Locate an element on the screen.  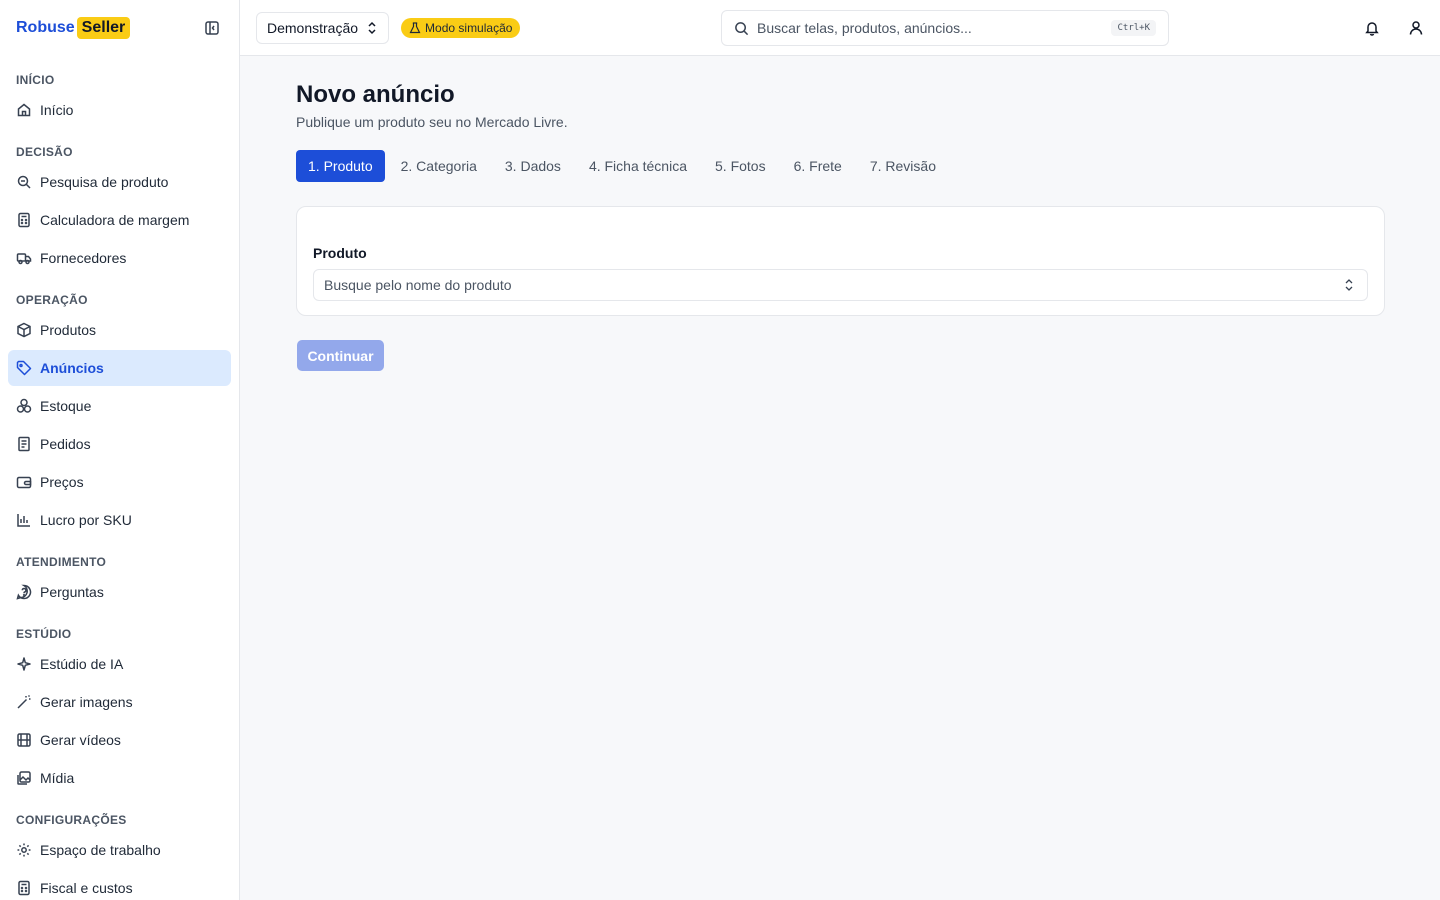
sidebar-item-label: Lucro por SKU is located at coordinates (86, 520).